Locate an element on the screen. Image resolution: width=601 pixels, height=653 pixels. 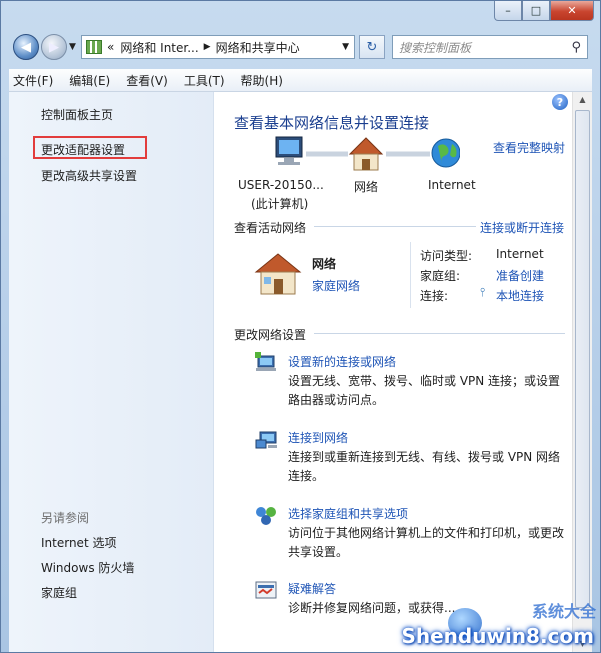
search-placeholder: 搜索控制面板 is located at coordinates (435, 47).